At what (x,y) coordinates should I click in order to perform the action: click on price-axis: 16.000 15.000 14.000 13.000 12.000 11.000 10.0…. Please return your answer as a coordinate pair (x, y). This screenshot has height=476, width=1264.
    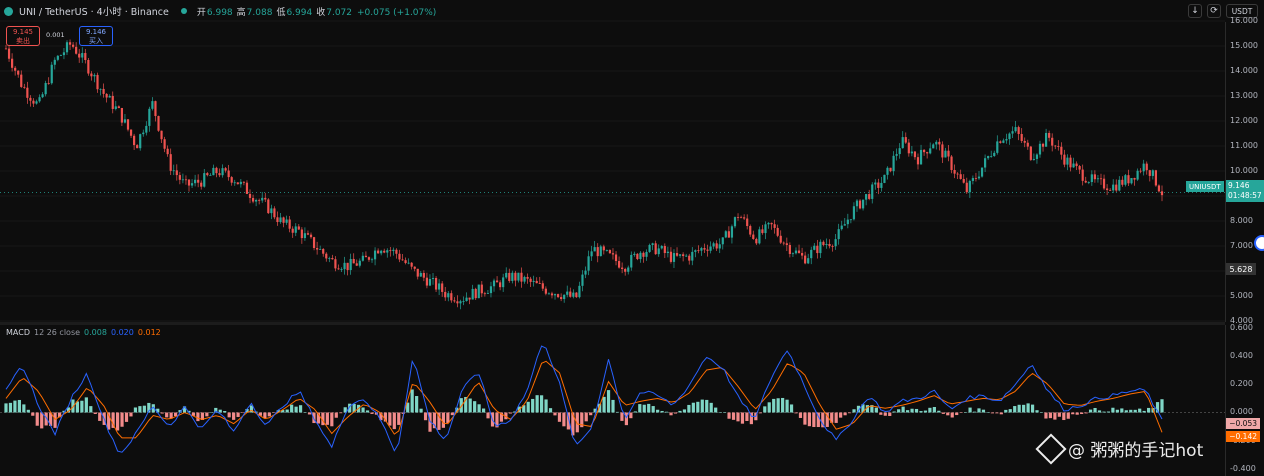
    Looking at the image, I should click on (1244, 170).